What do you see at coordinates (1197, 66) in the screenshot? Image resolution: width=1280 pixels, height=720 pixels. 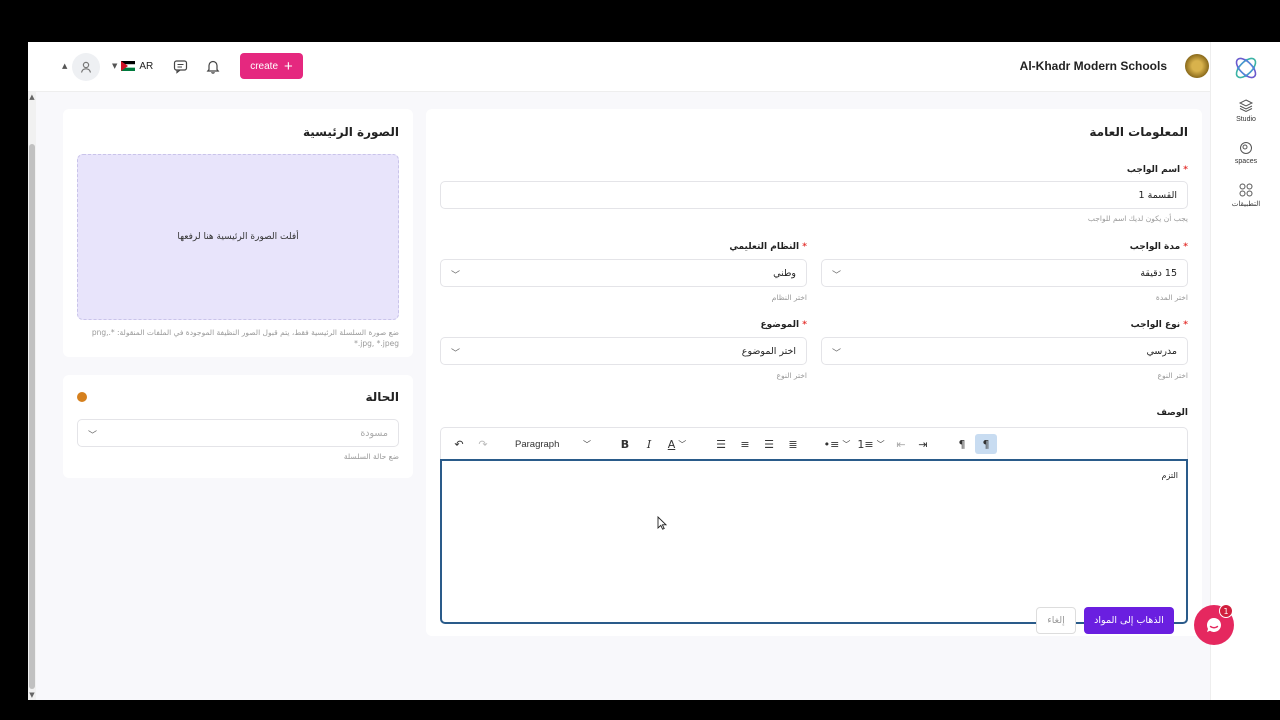 I see `school-logo` at bounding box center [1197, 66].